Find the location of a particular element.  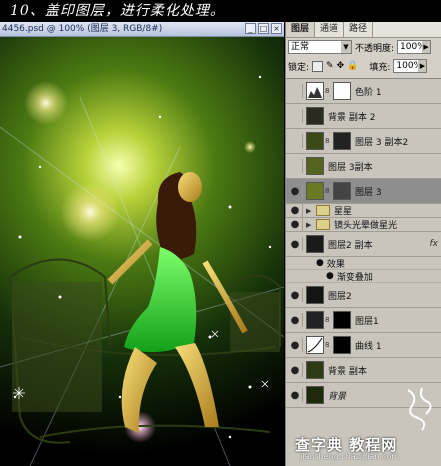

chevron-down-icon: ▼ is located at coordinates (346, 47).